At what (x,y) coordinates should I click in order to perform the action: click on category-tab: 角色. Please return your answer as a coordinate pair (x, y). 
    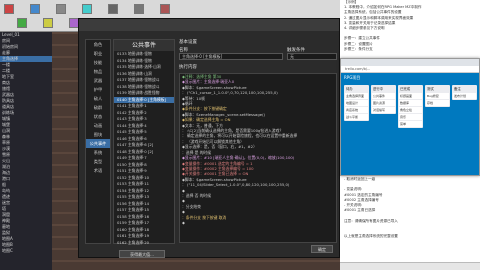
    Looking at the image, I should click on (98, 44).